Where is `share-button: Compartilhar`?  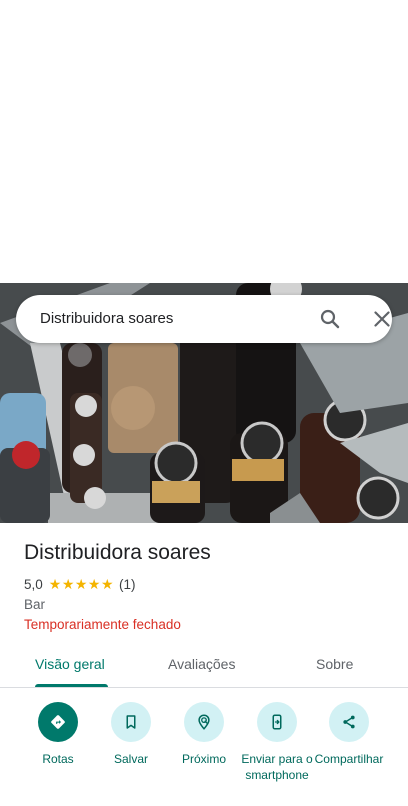
share-button: Compartilhar is located at coordinates (349, 734).